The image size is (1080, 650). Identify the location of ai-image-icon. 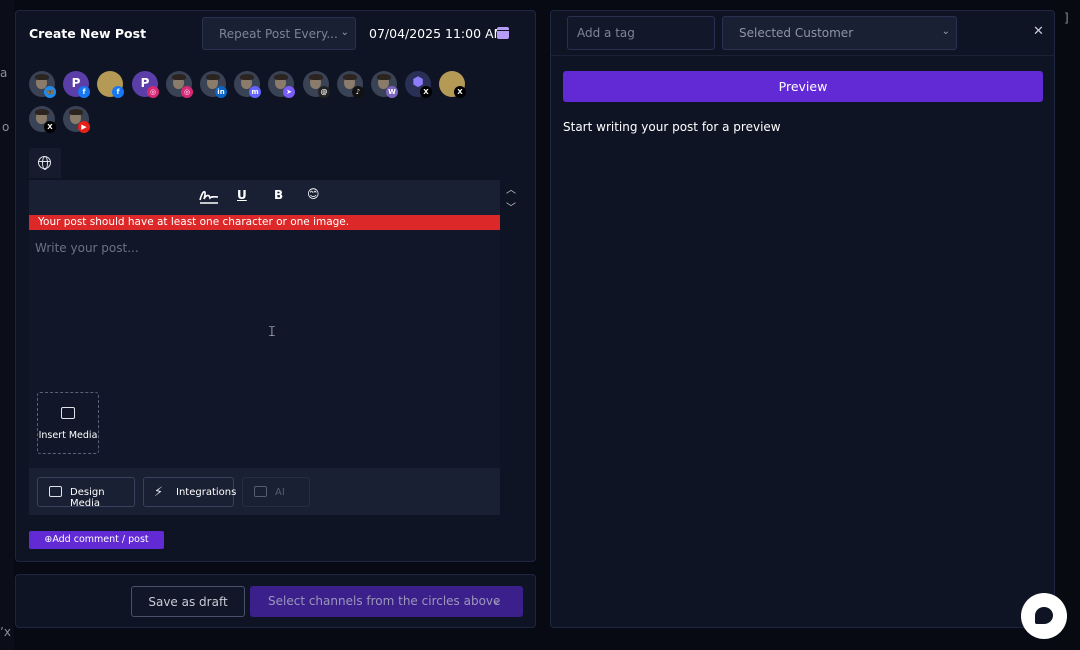
(260, 491).